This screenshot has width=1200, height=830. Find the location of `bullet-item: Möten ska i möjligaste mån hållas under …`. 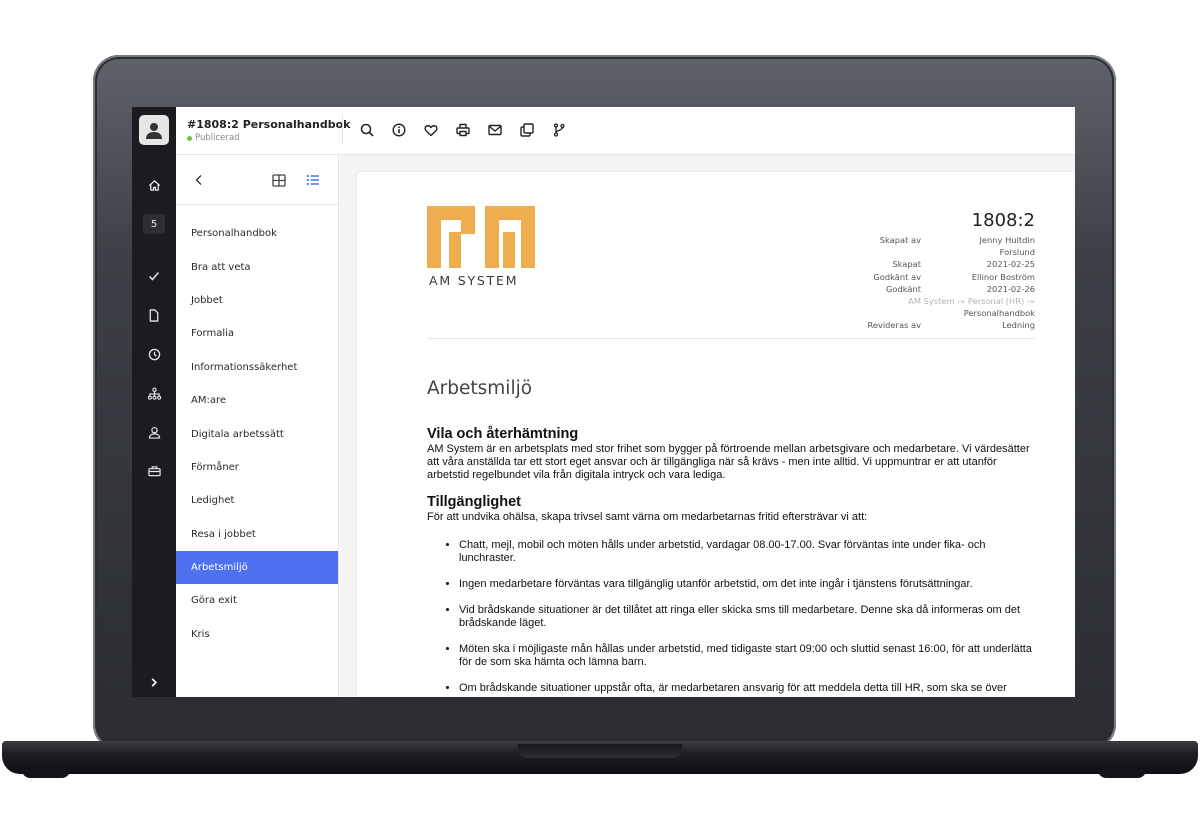

bullet-item: Möten ska i möjligaste mån hållas under … is located at coordinates (748, 656).